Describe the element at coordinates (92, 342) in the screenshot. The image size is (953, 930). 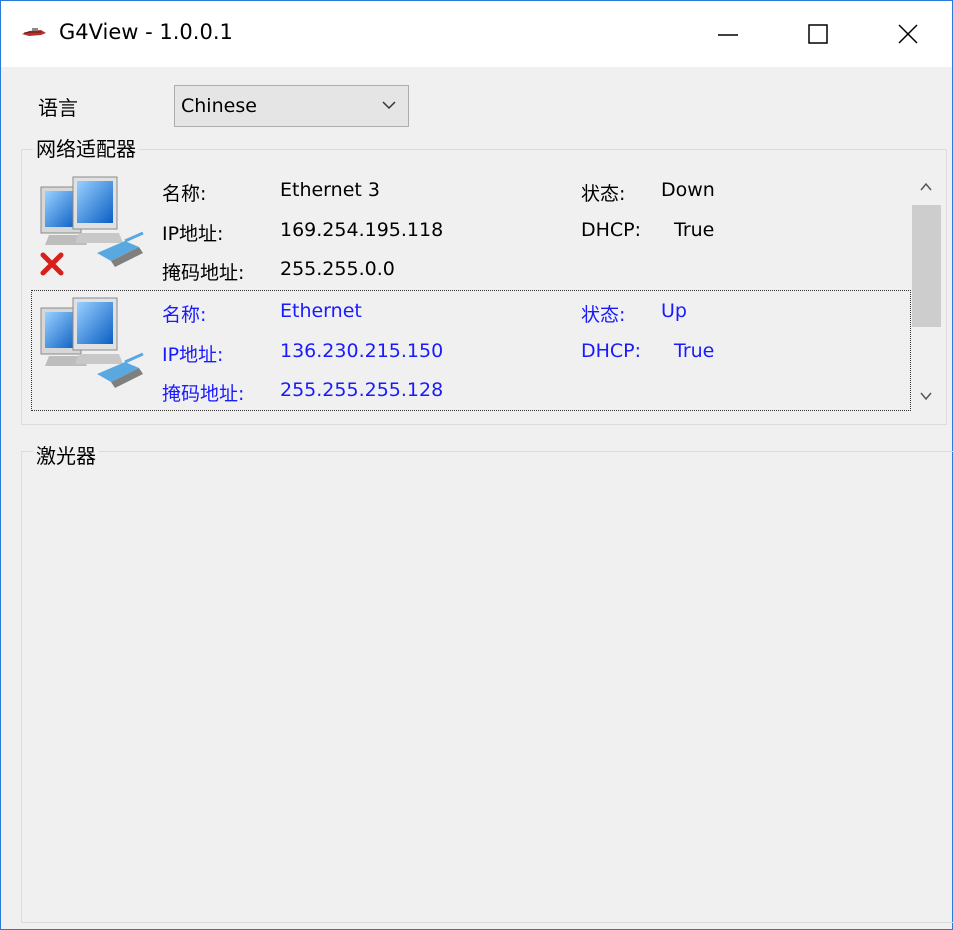
I see `network-adapter-icon` at that location.